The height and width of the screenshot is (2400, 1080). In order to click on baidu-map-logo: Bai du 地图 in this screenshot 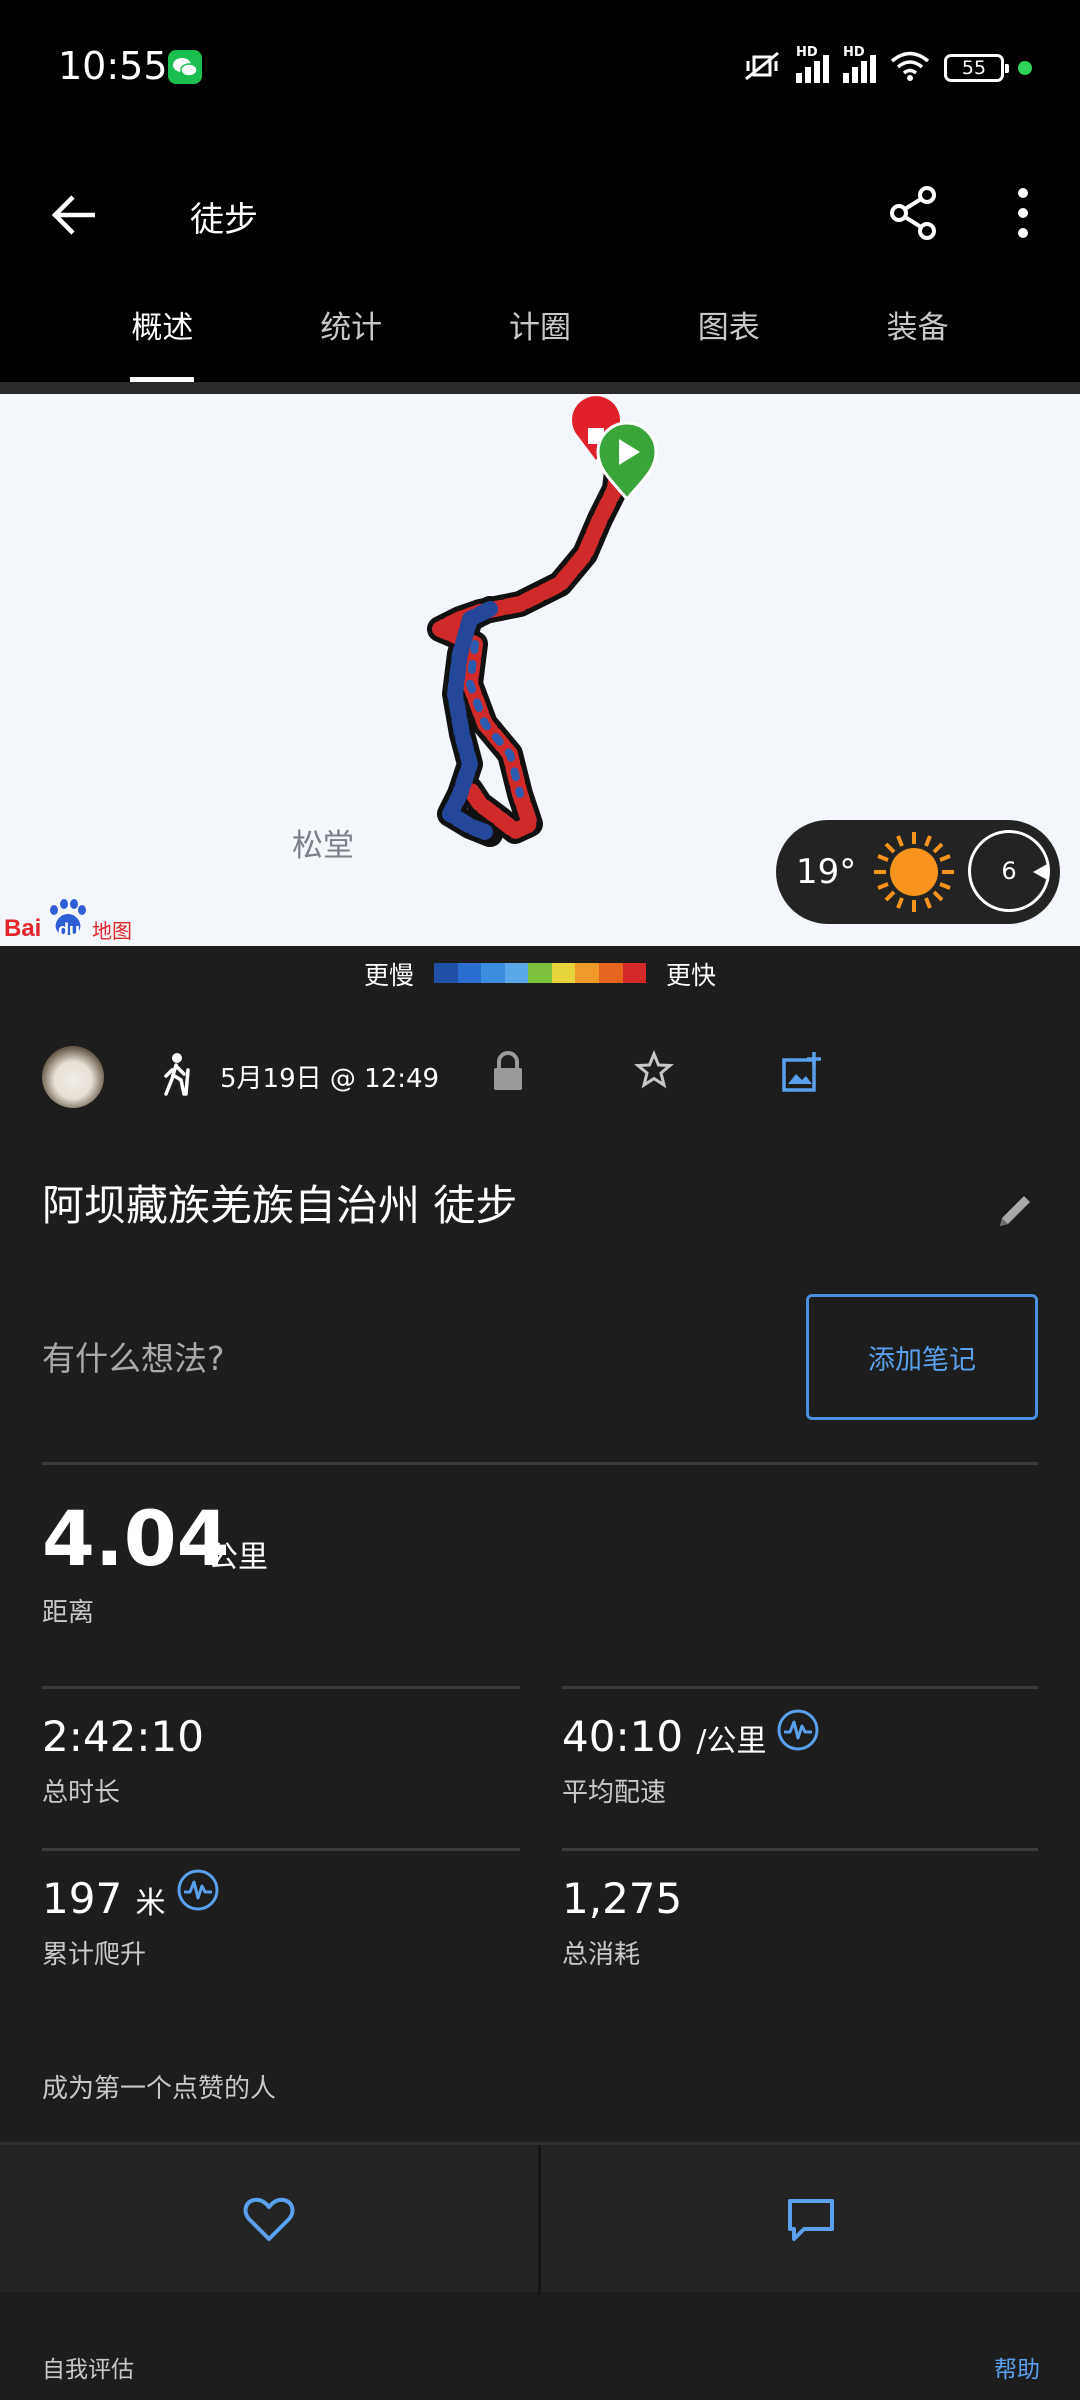, I will do `click(72, 918)`.